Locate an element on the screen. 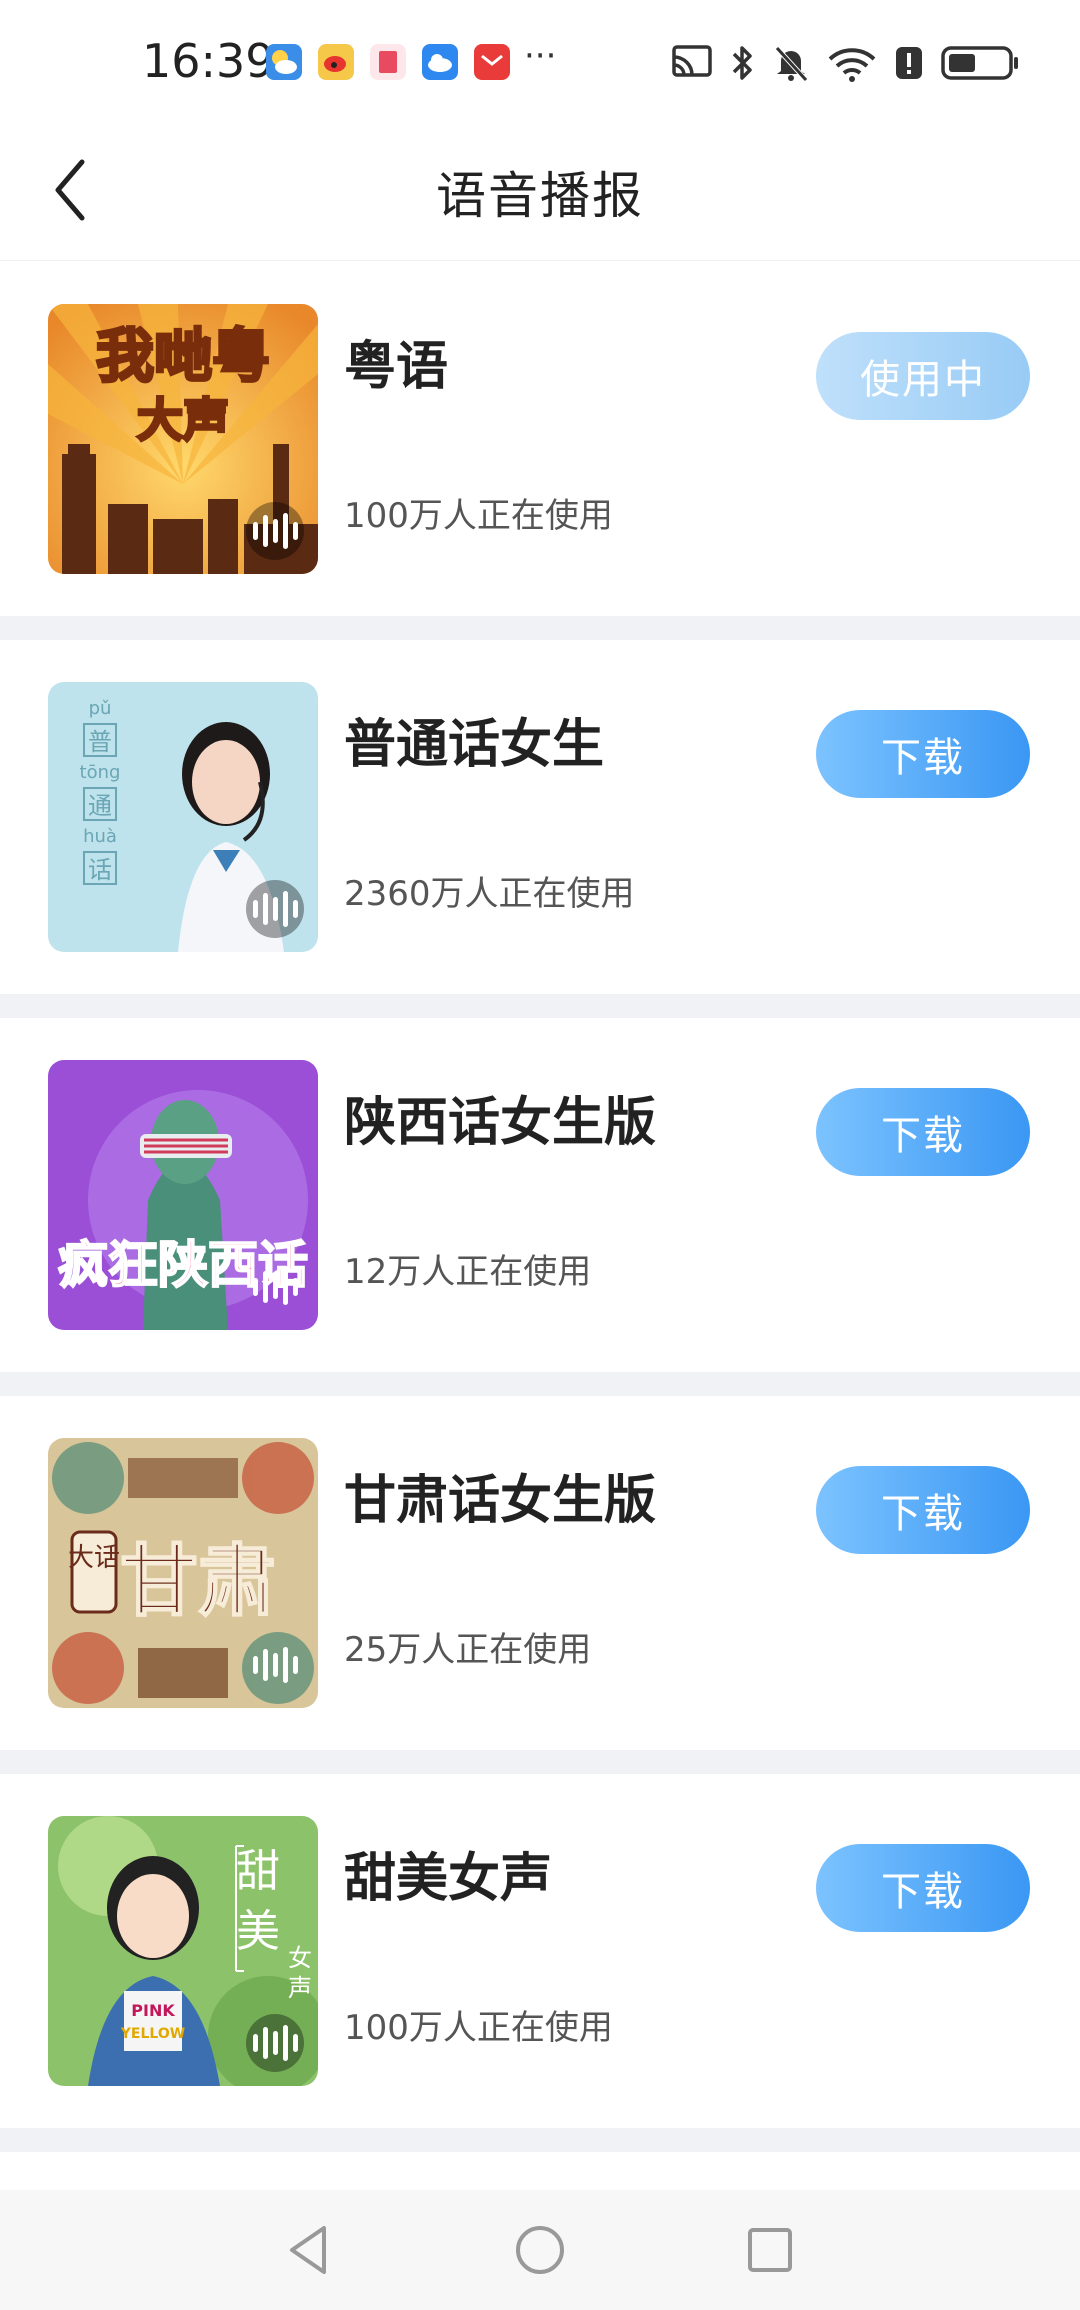  voice-thumbnail-gansu: 大话 甘肃 is located at coordinates (183, 1573).